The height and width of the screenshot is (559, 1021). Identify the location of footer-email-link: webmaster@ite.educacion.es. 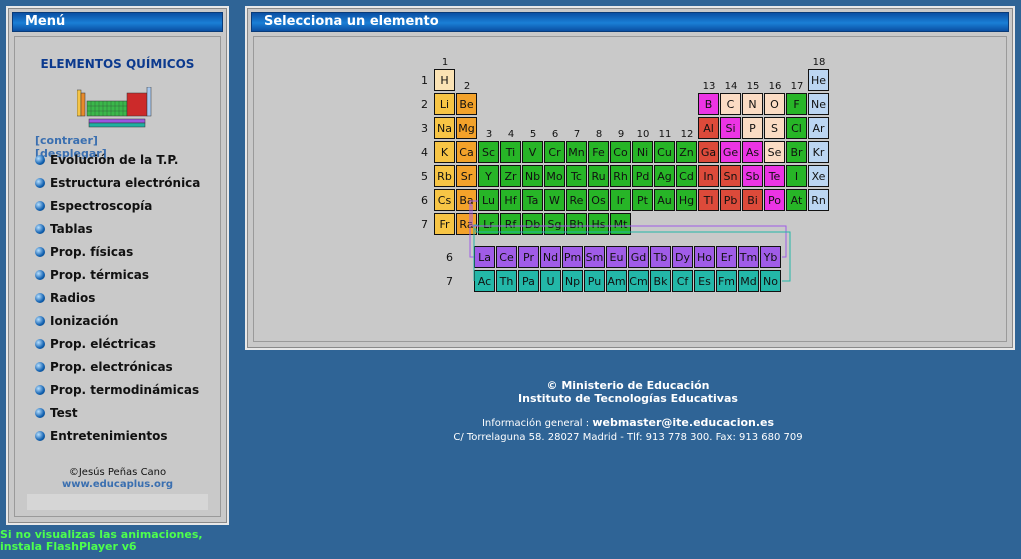
(683, 422).